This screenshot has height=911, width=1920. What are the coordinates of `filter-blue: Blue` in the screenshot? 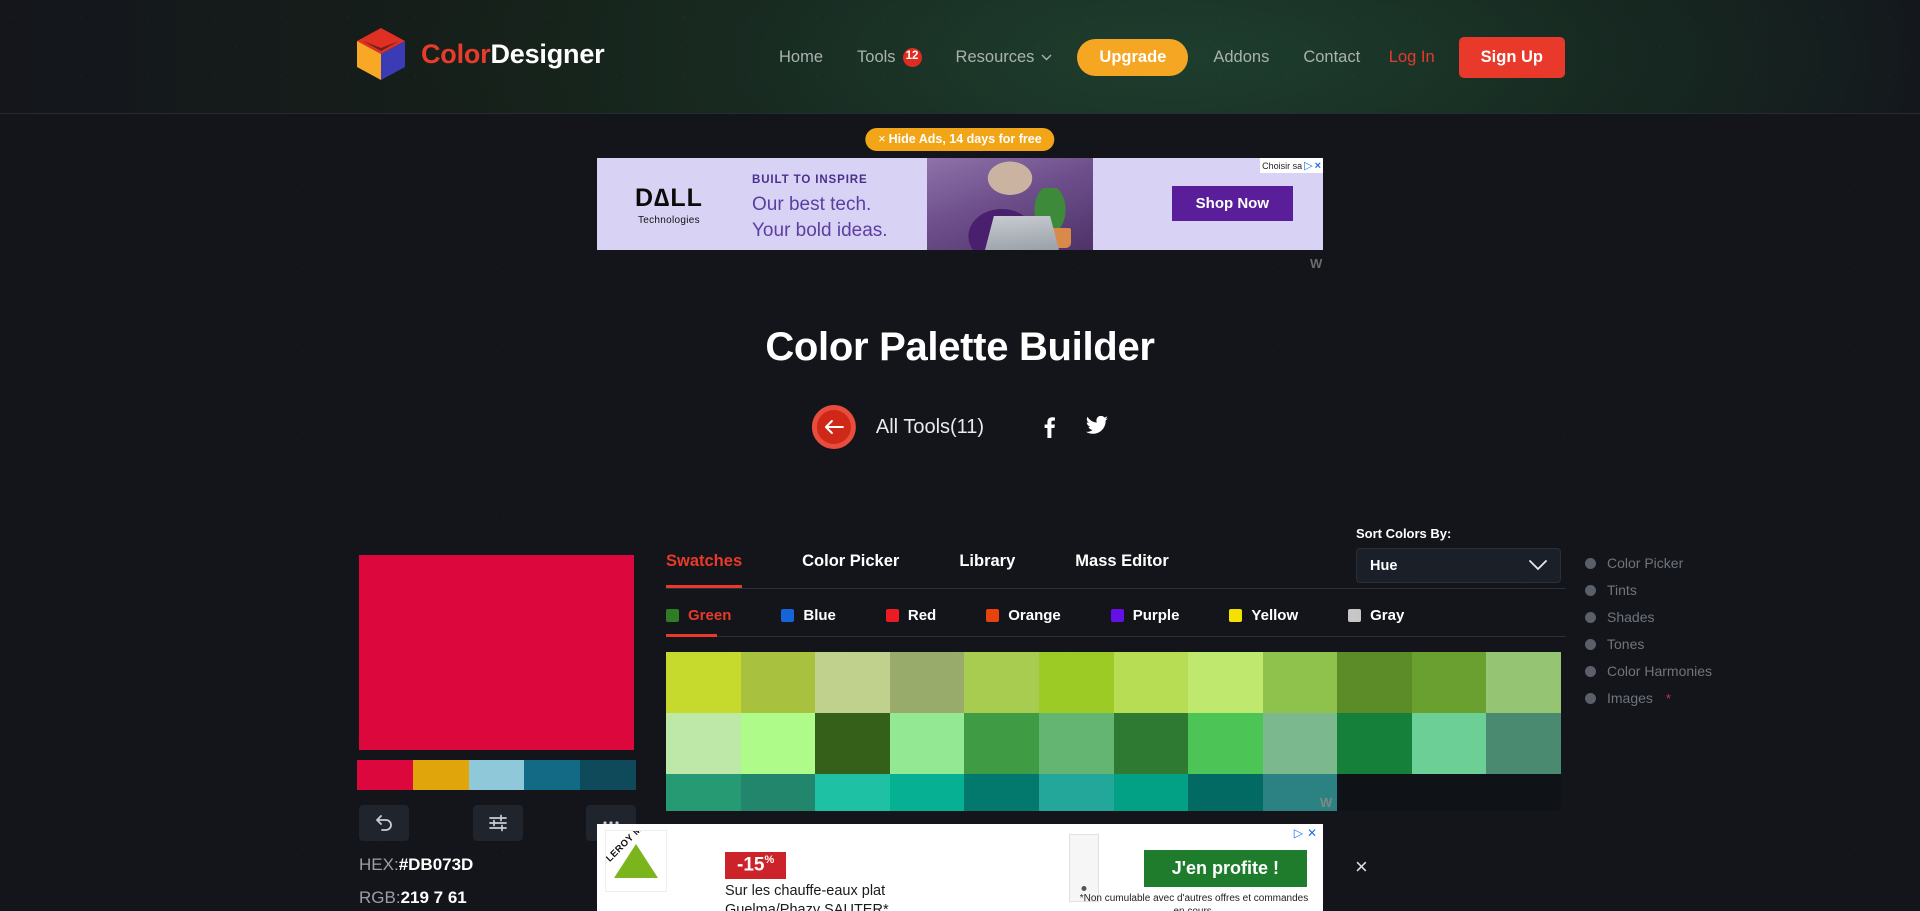 It's located at (808, 615).